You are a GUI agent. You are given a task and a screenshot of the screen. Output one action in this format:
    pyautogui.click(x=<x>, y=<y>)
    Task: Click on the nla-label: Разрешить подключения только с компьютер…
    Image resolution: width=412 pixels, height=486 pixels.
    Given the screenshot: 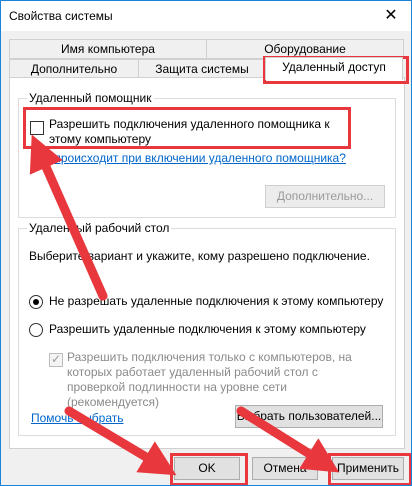 What is the action you would take?
    pyautogui.click(x=209, y=379)
    